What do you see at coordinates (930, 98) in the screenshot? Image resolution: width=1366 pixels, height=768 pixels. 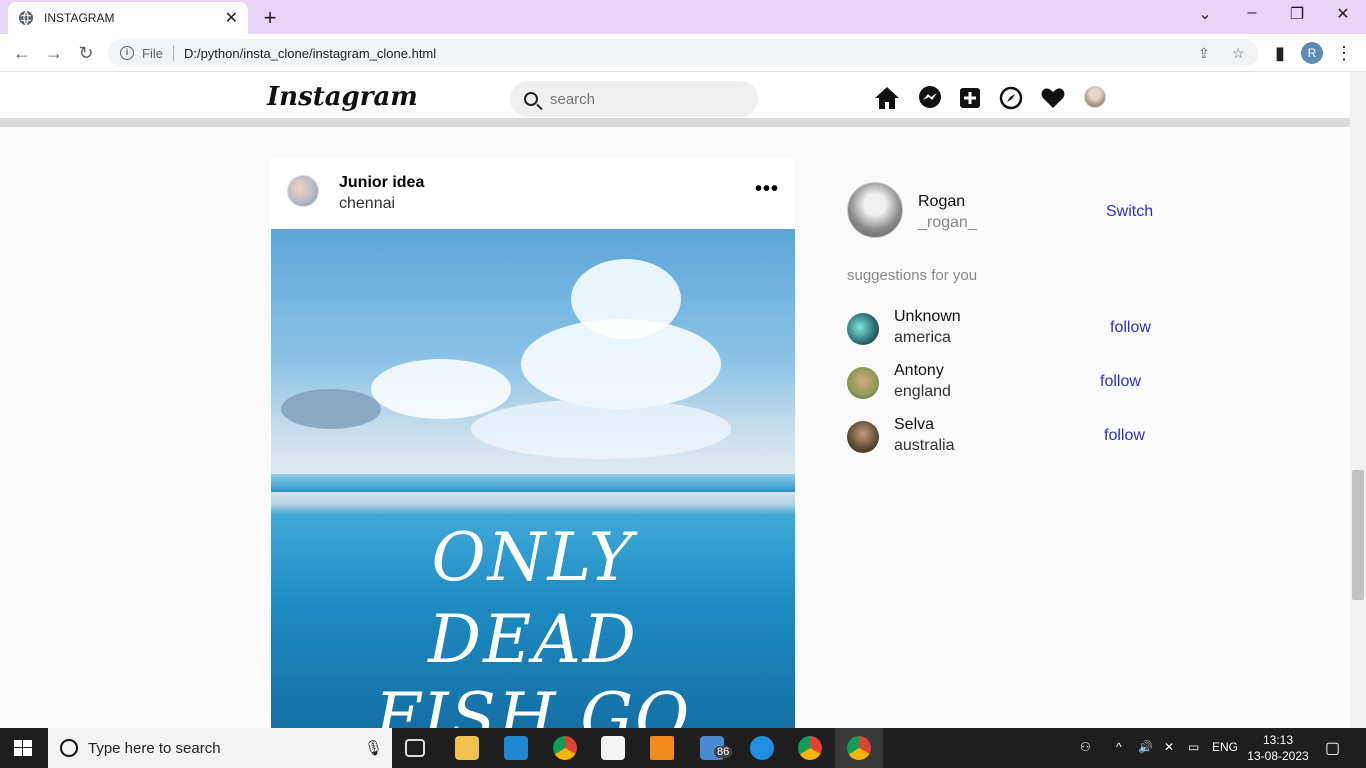 I see `messenger-icon` at bounding box center [930, 98].